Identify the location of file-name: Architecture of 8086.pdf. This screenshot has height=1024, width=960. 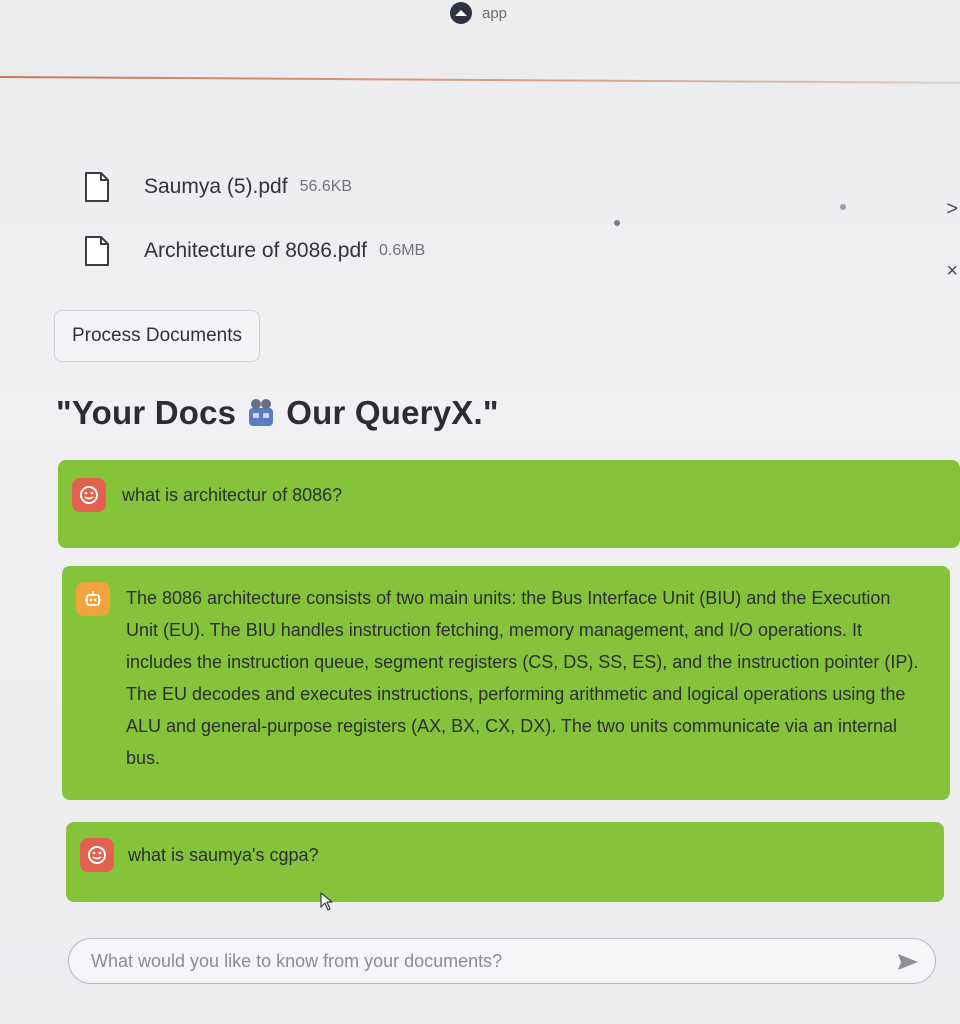
(255, 250).